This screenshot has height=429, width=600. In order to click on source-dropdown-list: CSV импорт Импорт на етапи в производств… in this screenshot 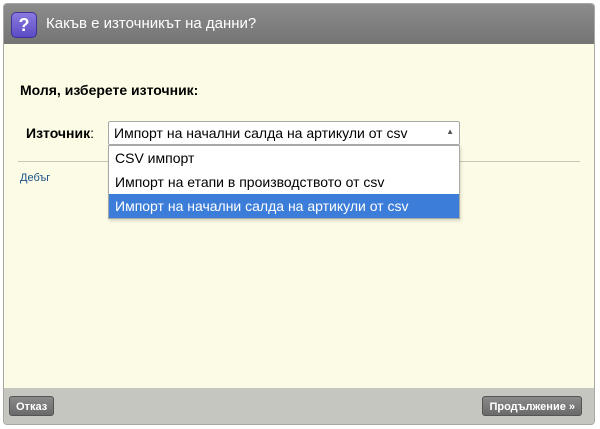, I will do `click(284, 182)`.